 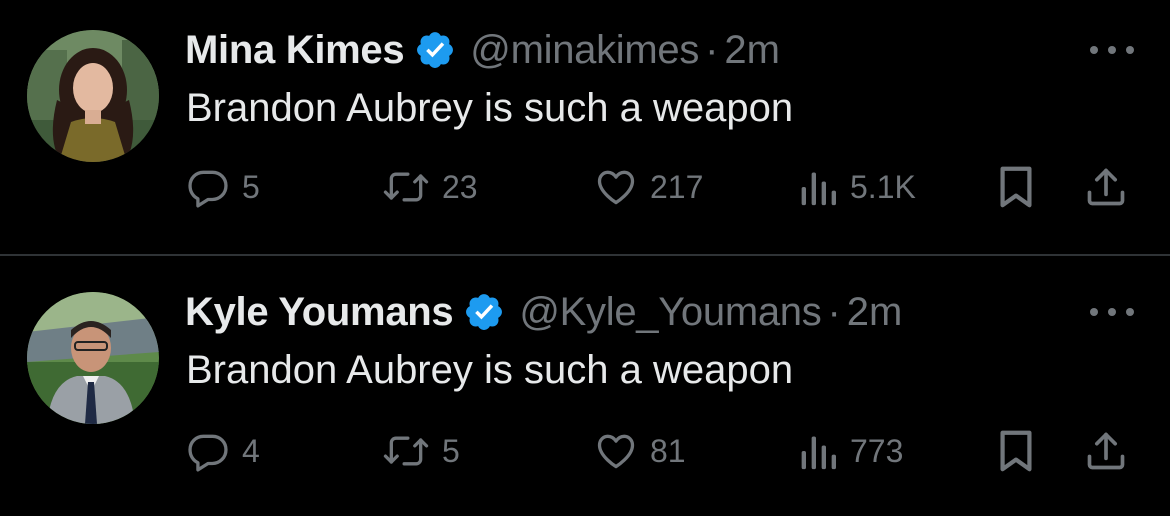 I want to click on like-count: 81, so click(x=668, y=450).